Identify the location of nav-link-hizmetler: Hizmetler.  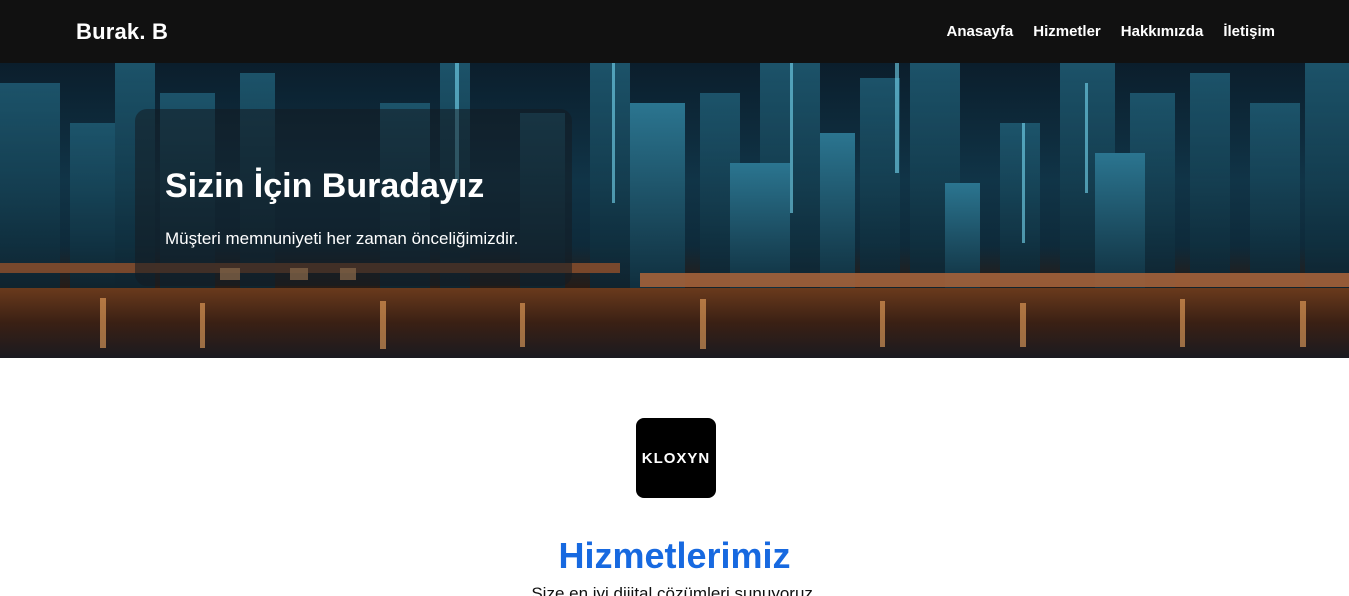
(1067, 31).